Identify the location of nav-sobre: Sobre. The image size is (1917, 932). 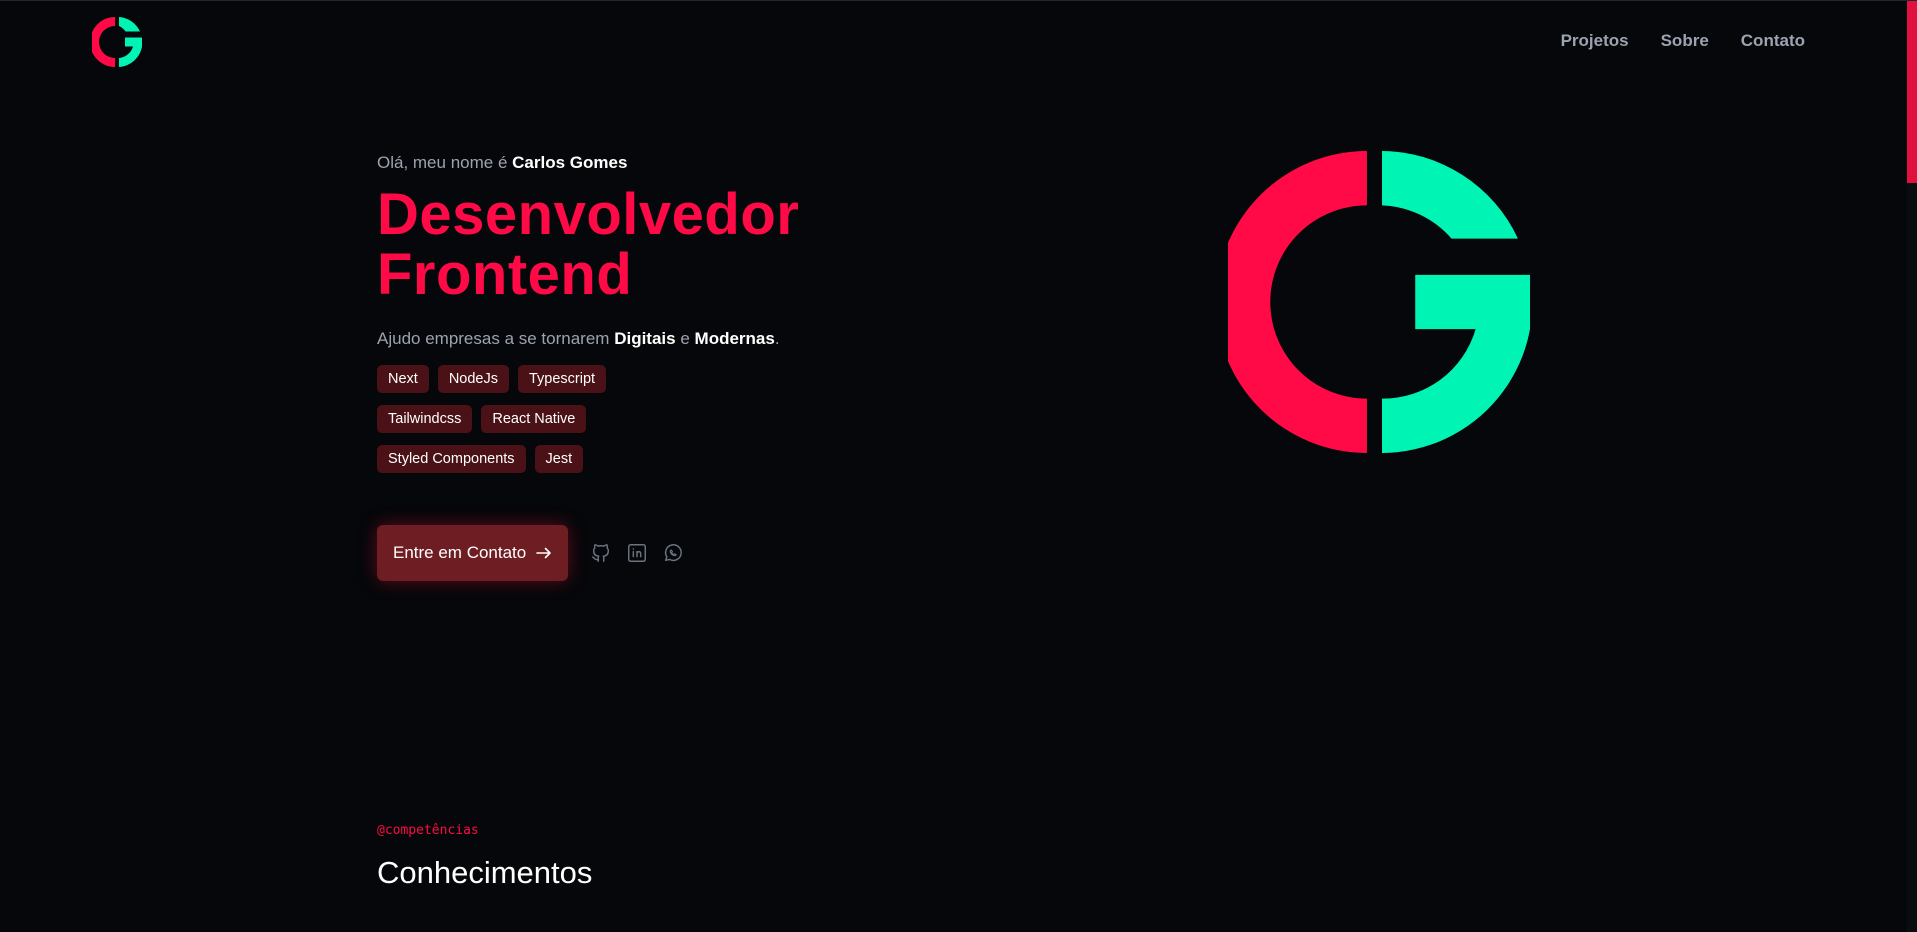
(1685, 41).